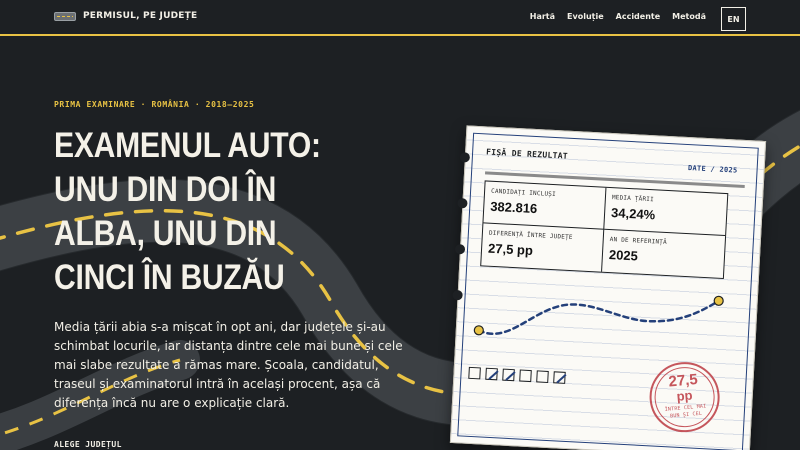 This screenshot has width=800, height=450. What do you see at coordinates (598, 317) in the screenshot?
I see `route-line` at bounding box center [598, 317].